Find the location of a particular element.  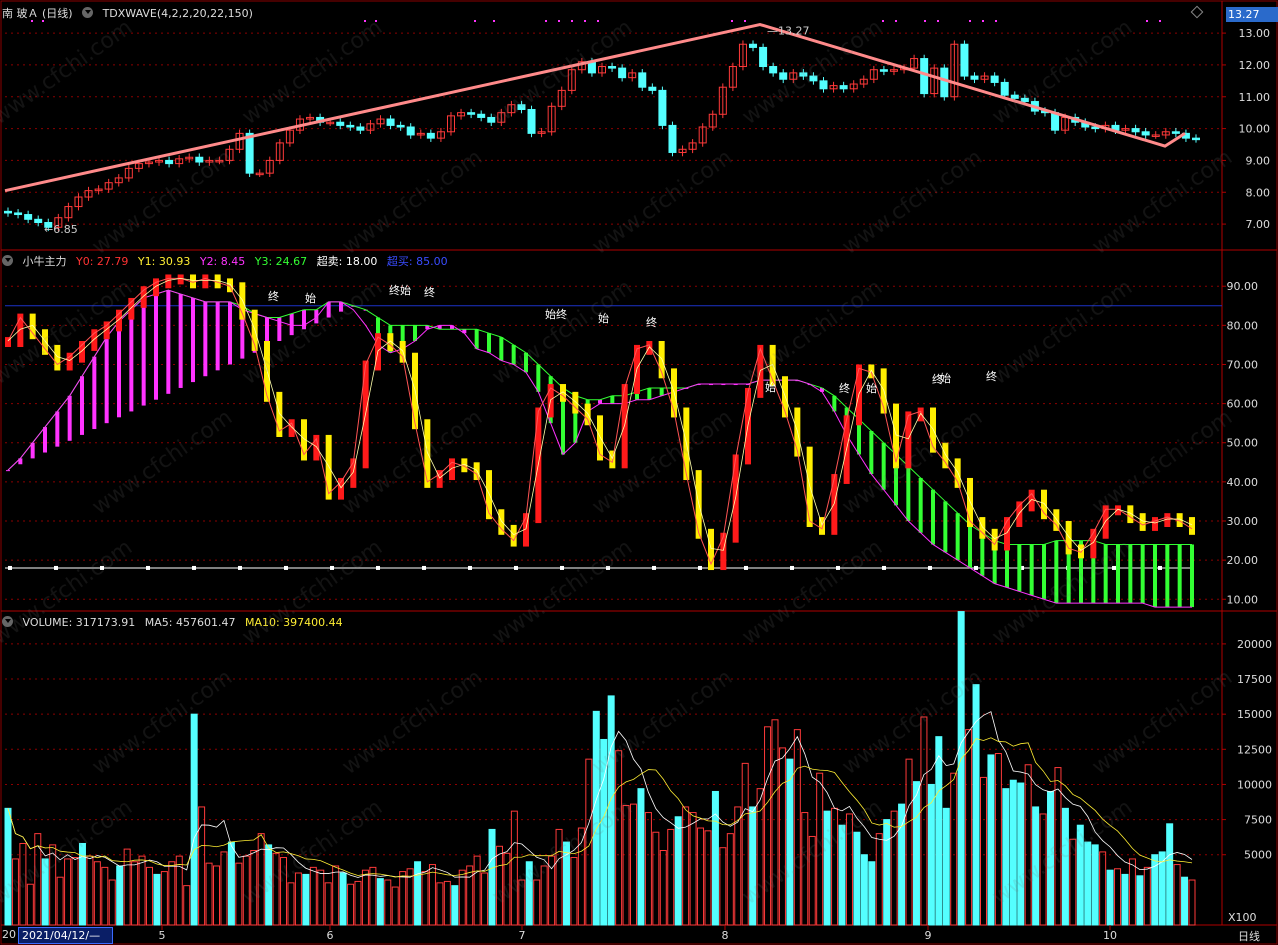

ma10-value: MA10: 397400.44 is located at coordinates (293, 622).